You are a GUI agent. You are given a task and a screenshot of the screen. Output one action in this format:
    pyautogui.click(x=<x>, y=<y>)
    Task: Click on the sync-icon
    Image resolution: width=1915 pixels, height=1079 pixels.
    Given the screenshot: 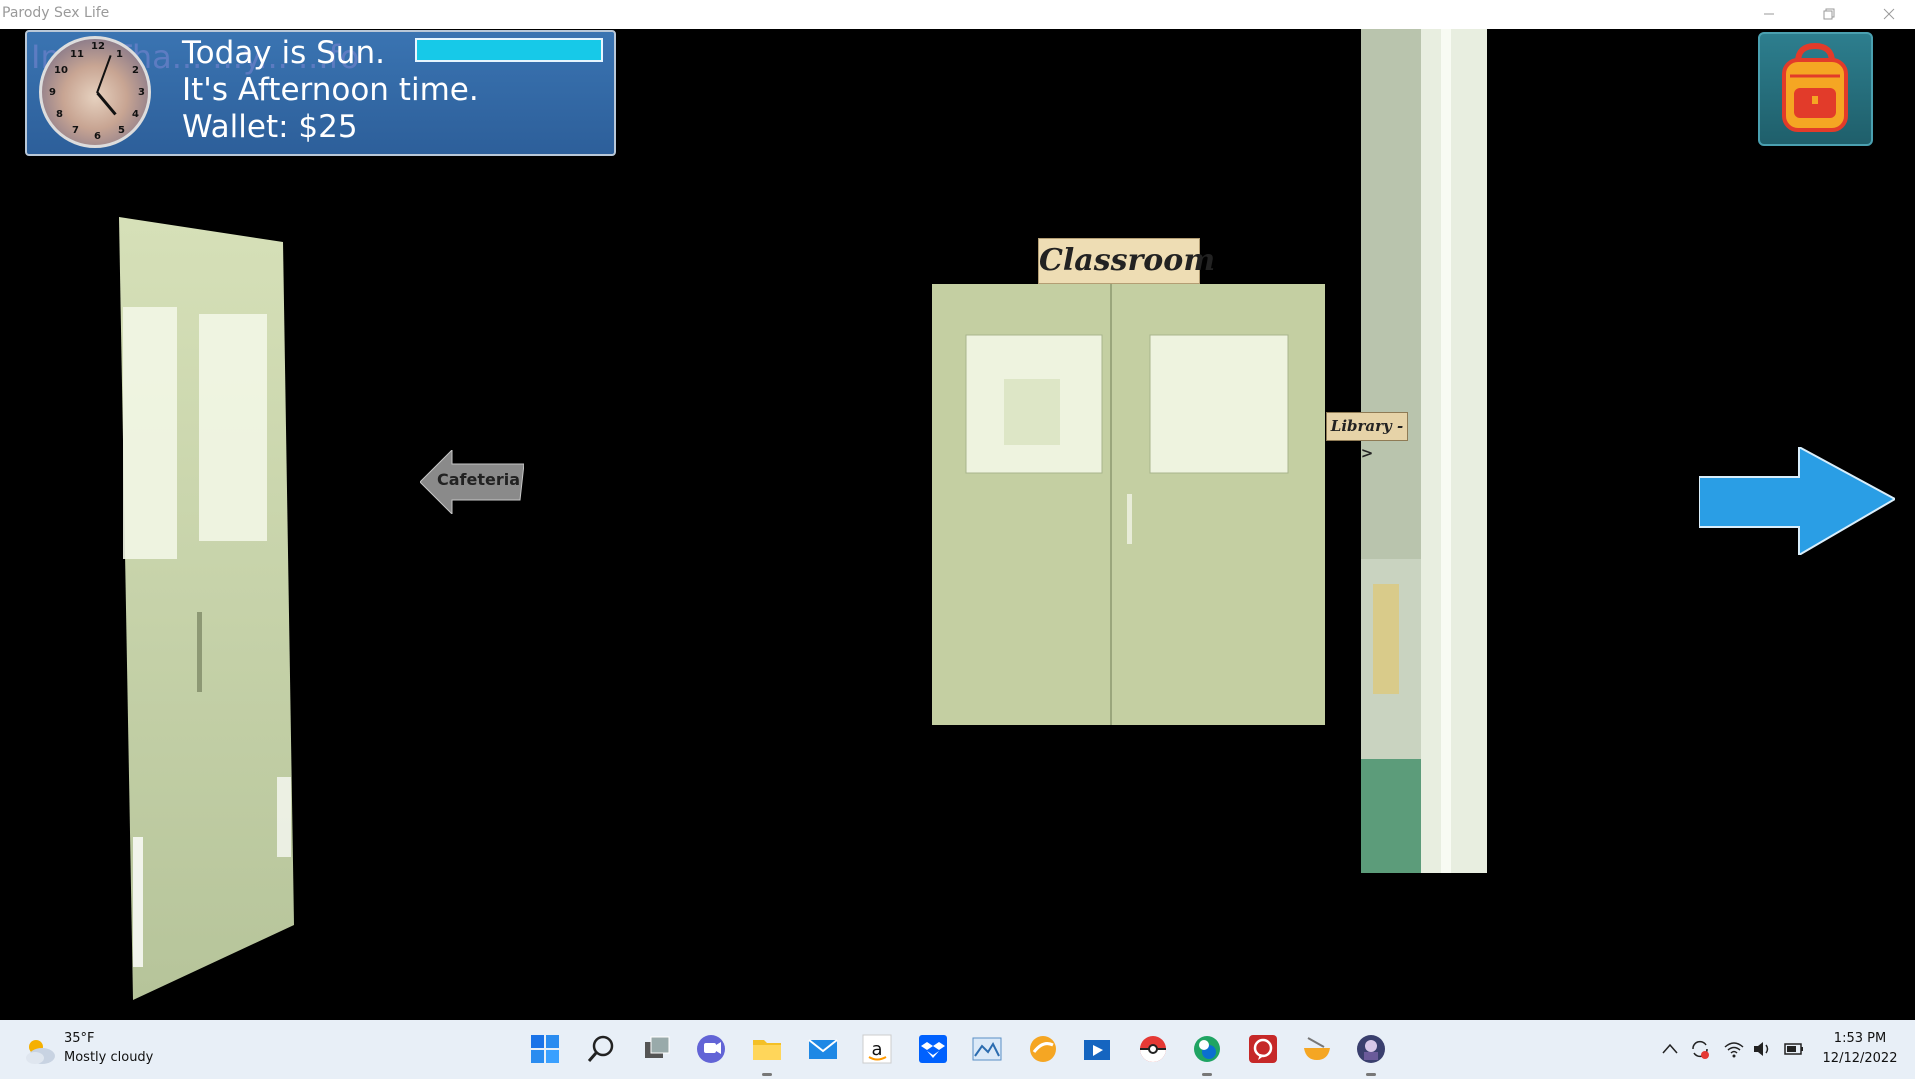 What is the action you would take?
    pyautogui.click(x=1700, y=1049)
    